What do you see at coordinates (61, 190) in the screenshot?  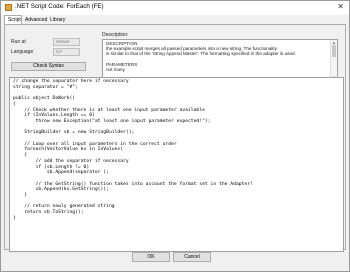 I see `code-line: sb.Append(kv.GetString());` at bounding box center [61, 190].